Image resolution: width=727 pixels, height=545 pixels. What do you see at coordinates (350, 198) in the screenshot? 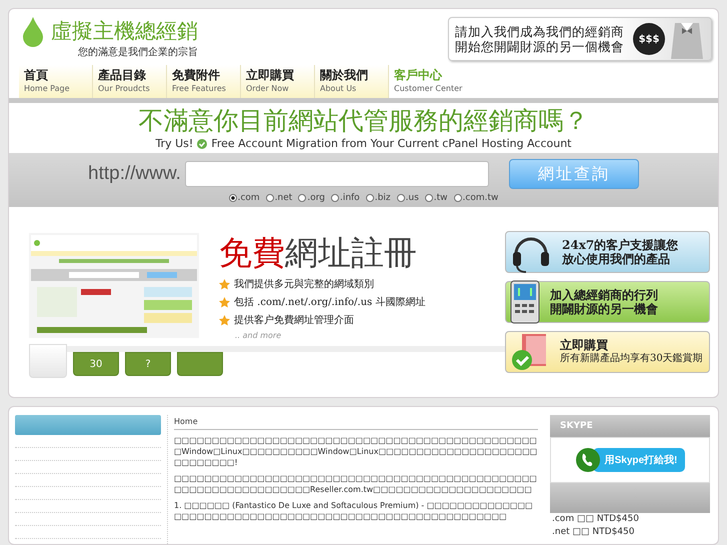
I see `radio-label: .info` at bounding box center [350, 198].